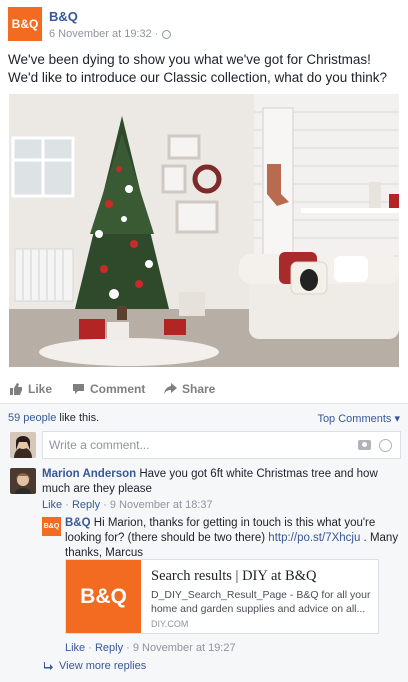 The width and height of the screenshot is (408, 682). I want to click on action-bar: Like Comment Share, so click(204, 390).